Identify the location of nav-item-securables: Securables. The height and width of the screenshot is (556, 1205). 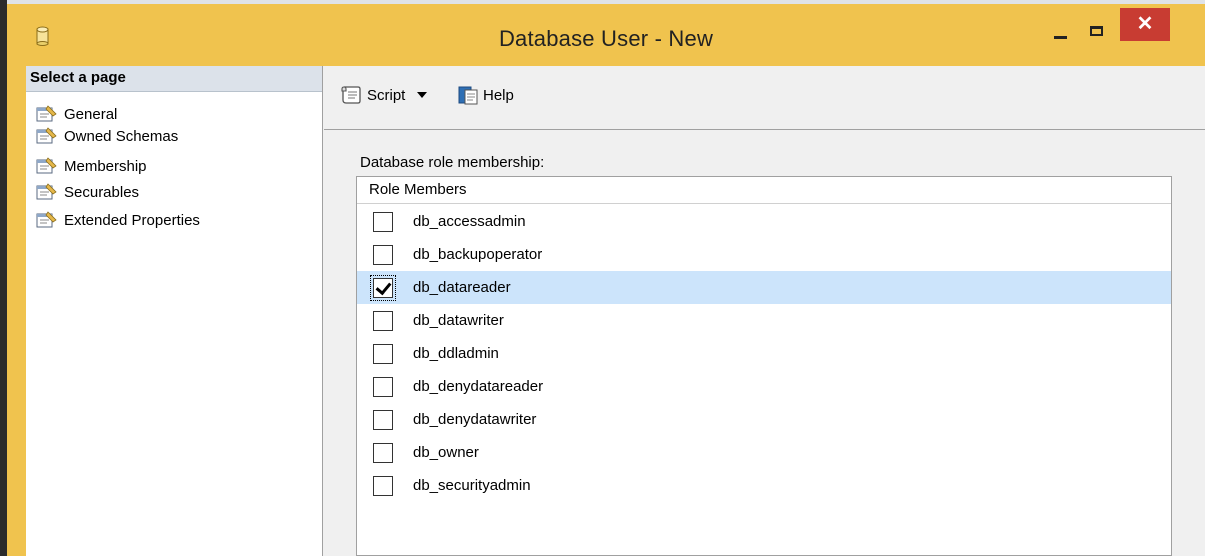
(87, 192).